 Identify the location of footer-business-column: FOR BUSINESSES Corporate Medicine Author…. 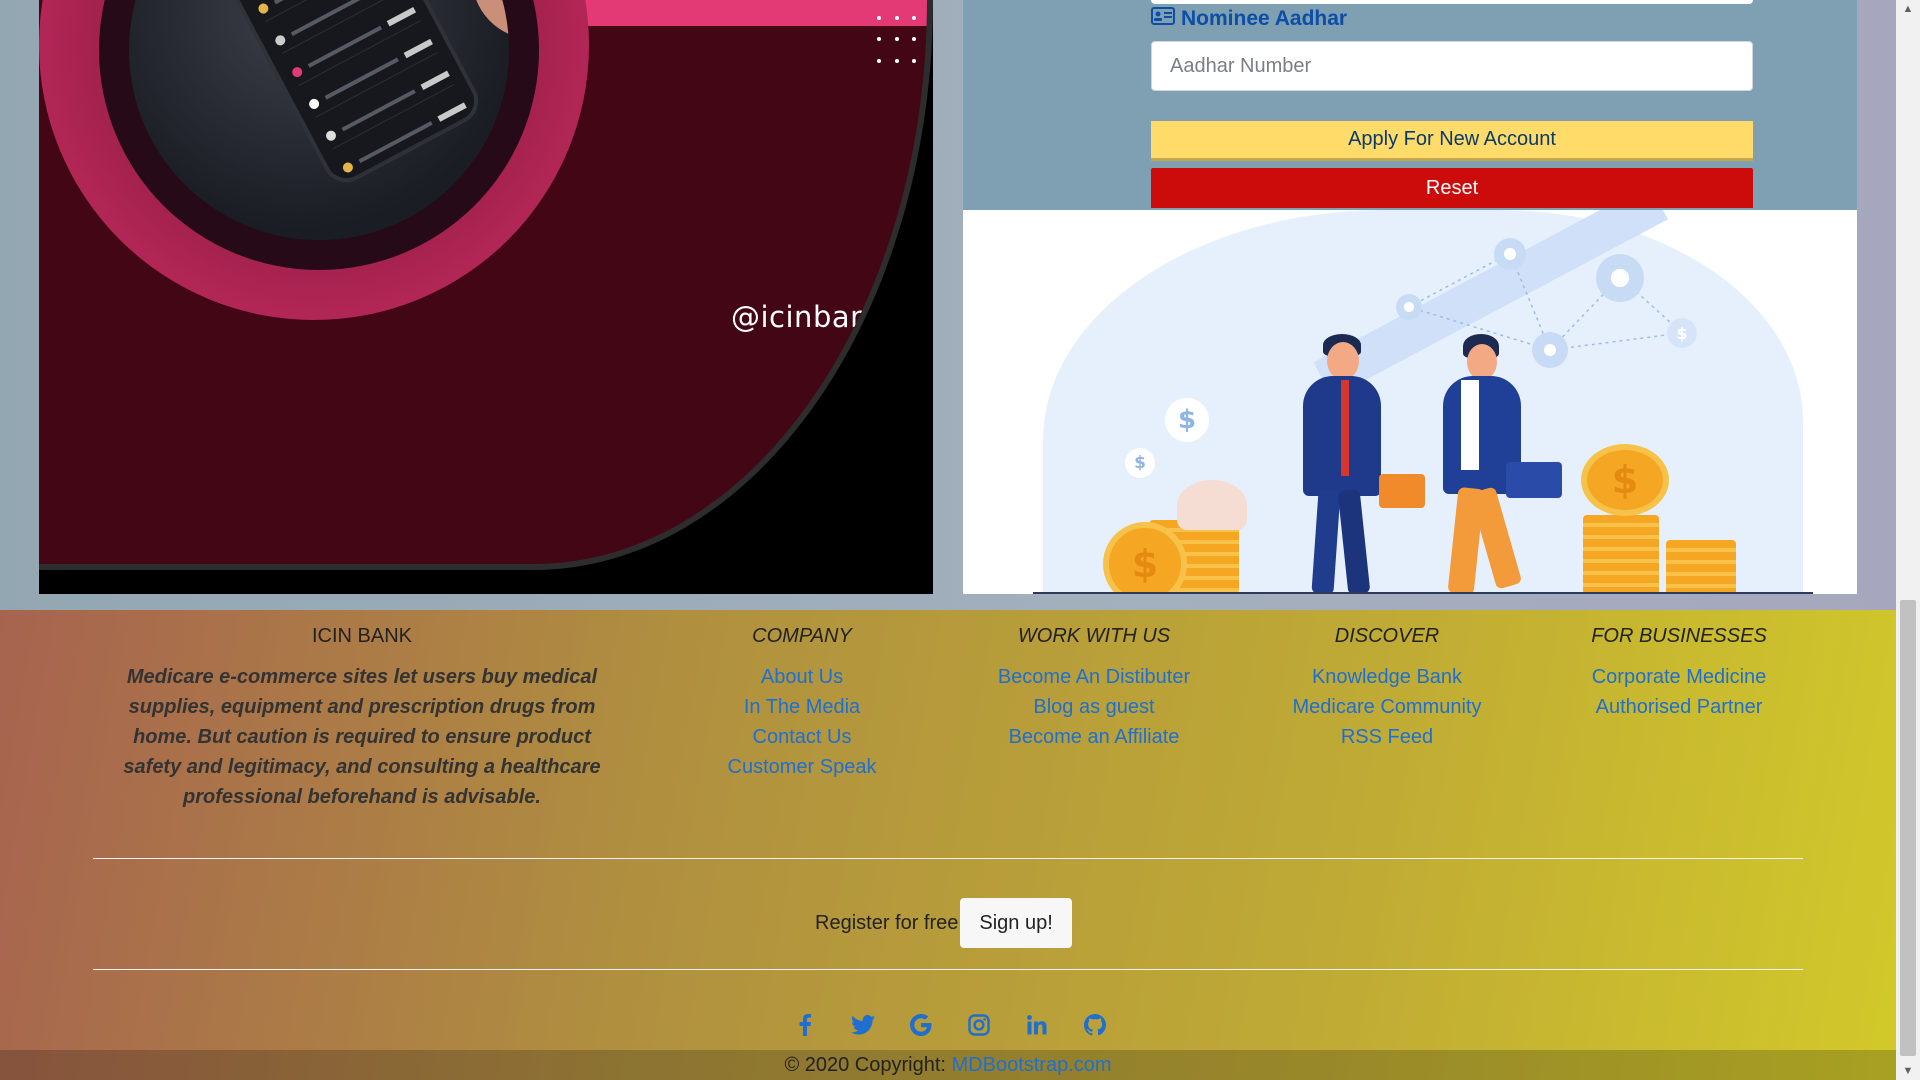
(1679, 673).